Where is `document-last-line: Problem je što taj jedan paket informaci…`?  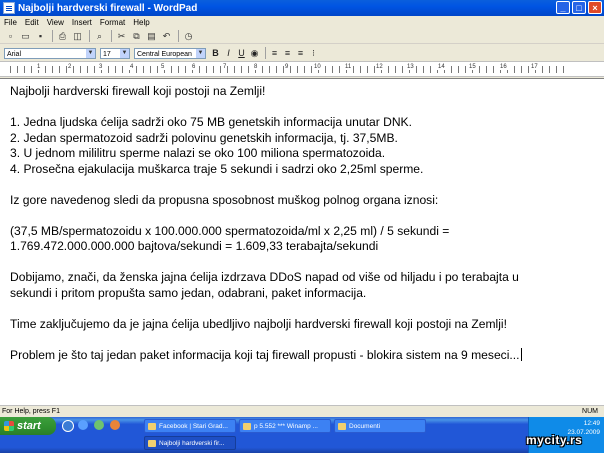
document-last-line: Problem je što taj jedan paket informaci… is located at coordinates (300, 355).